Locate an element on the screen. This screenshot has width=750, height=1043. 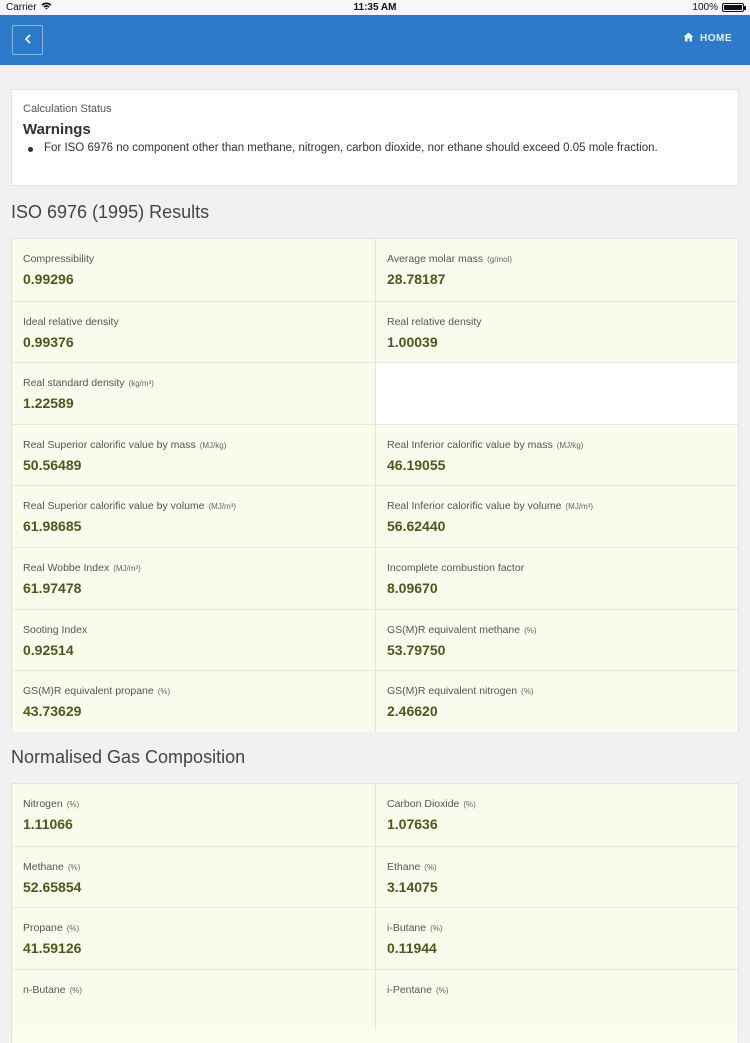
result-label-text: i-Pentane is located at coordinates (409, 989).